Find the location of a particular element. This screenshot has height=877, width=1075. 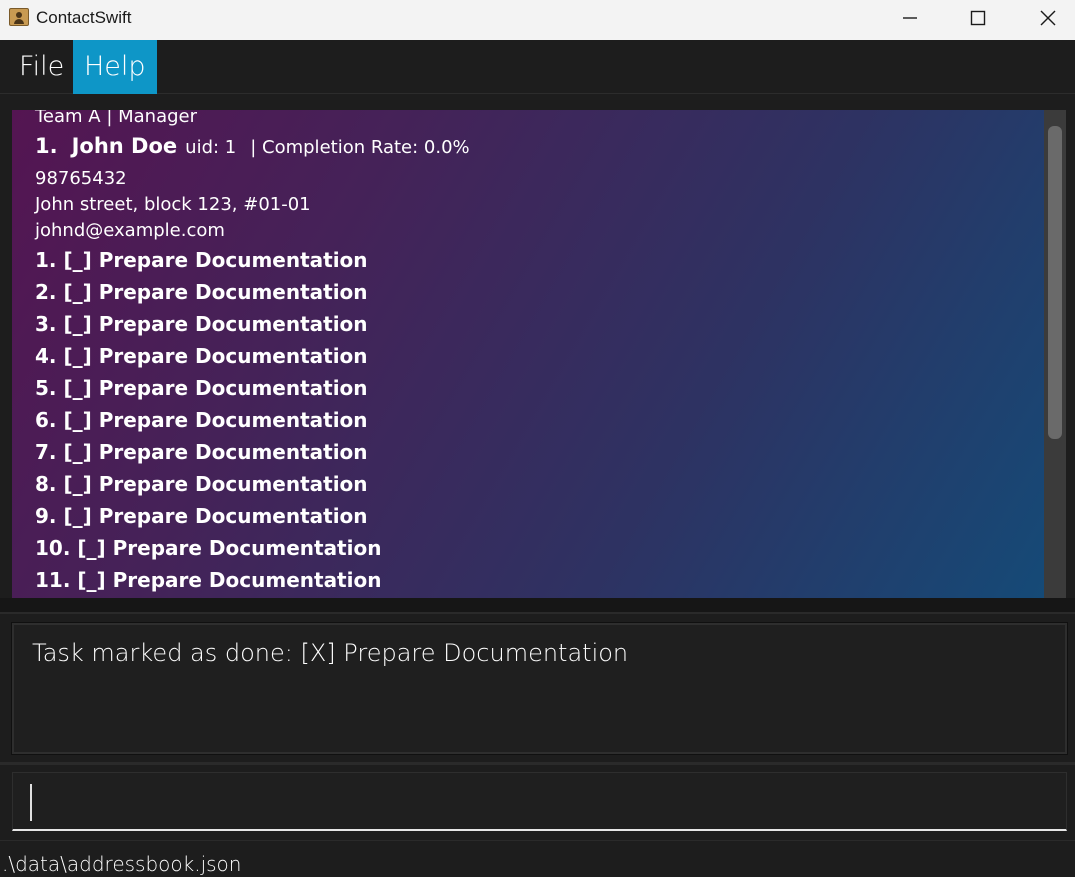

scrollbar-thumb is located at coordinates (1055, 282).